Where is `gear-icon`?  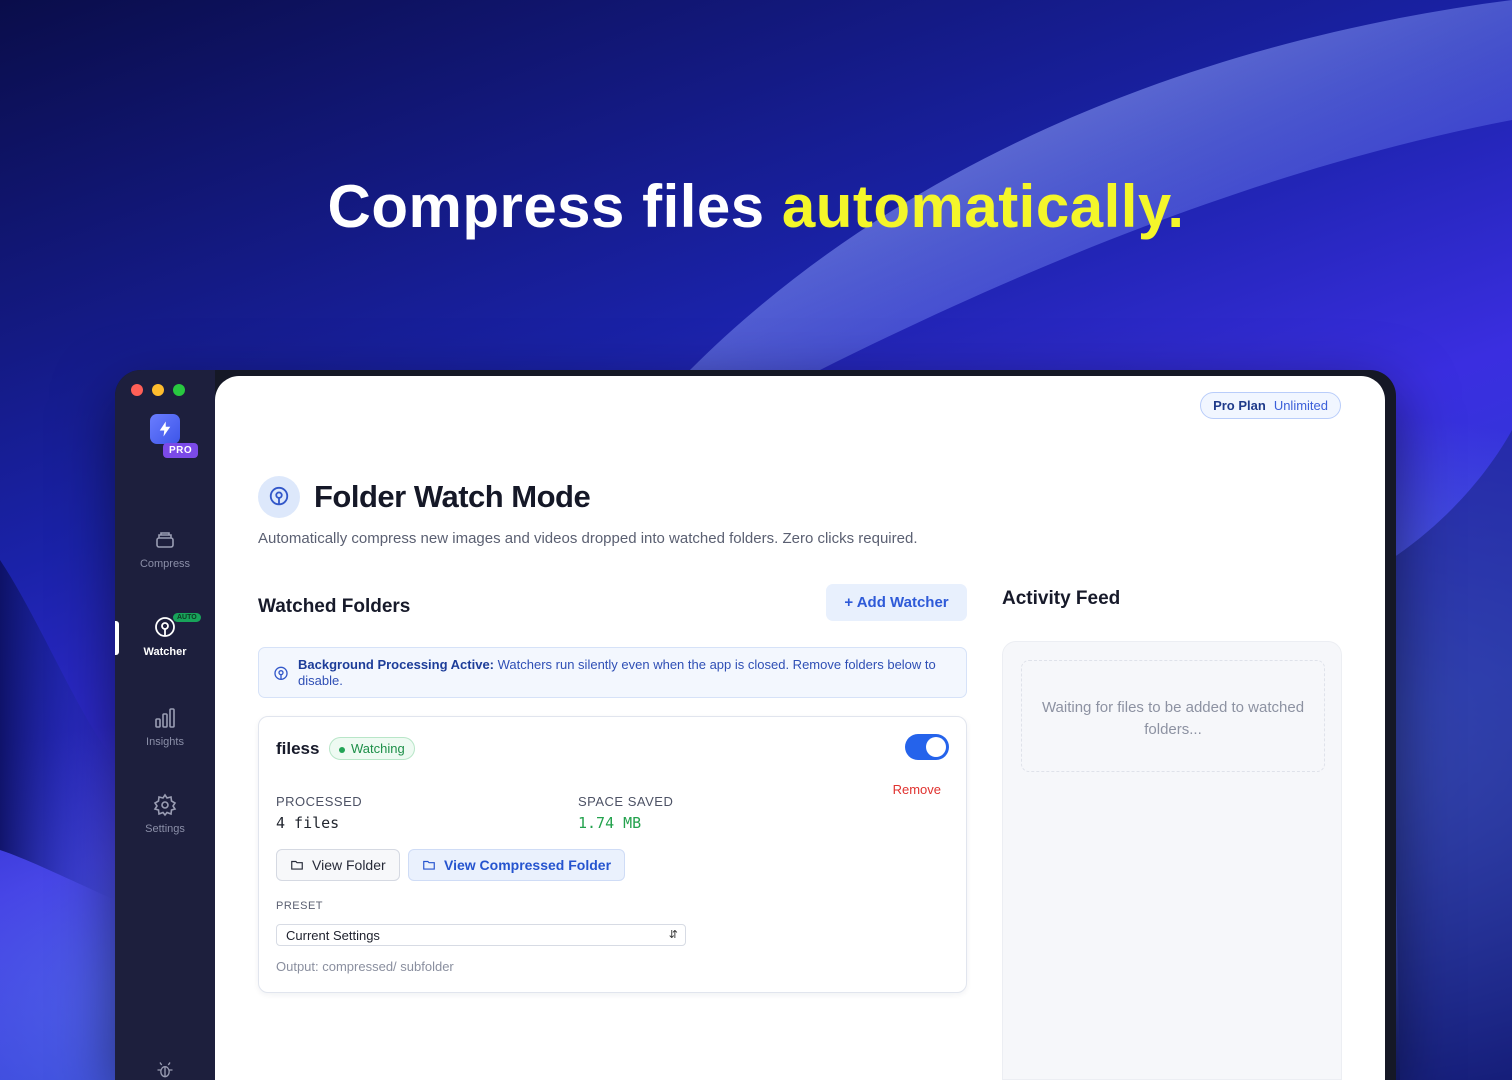
gear-icon is located at coordinates (165, 805).